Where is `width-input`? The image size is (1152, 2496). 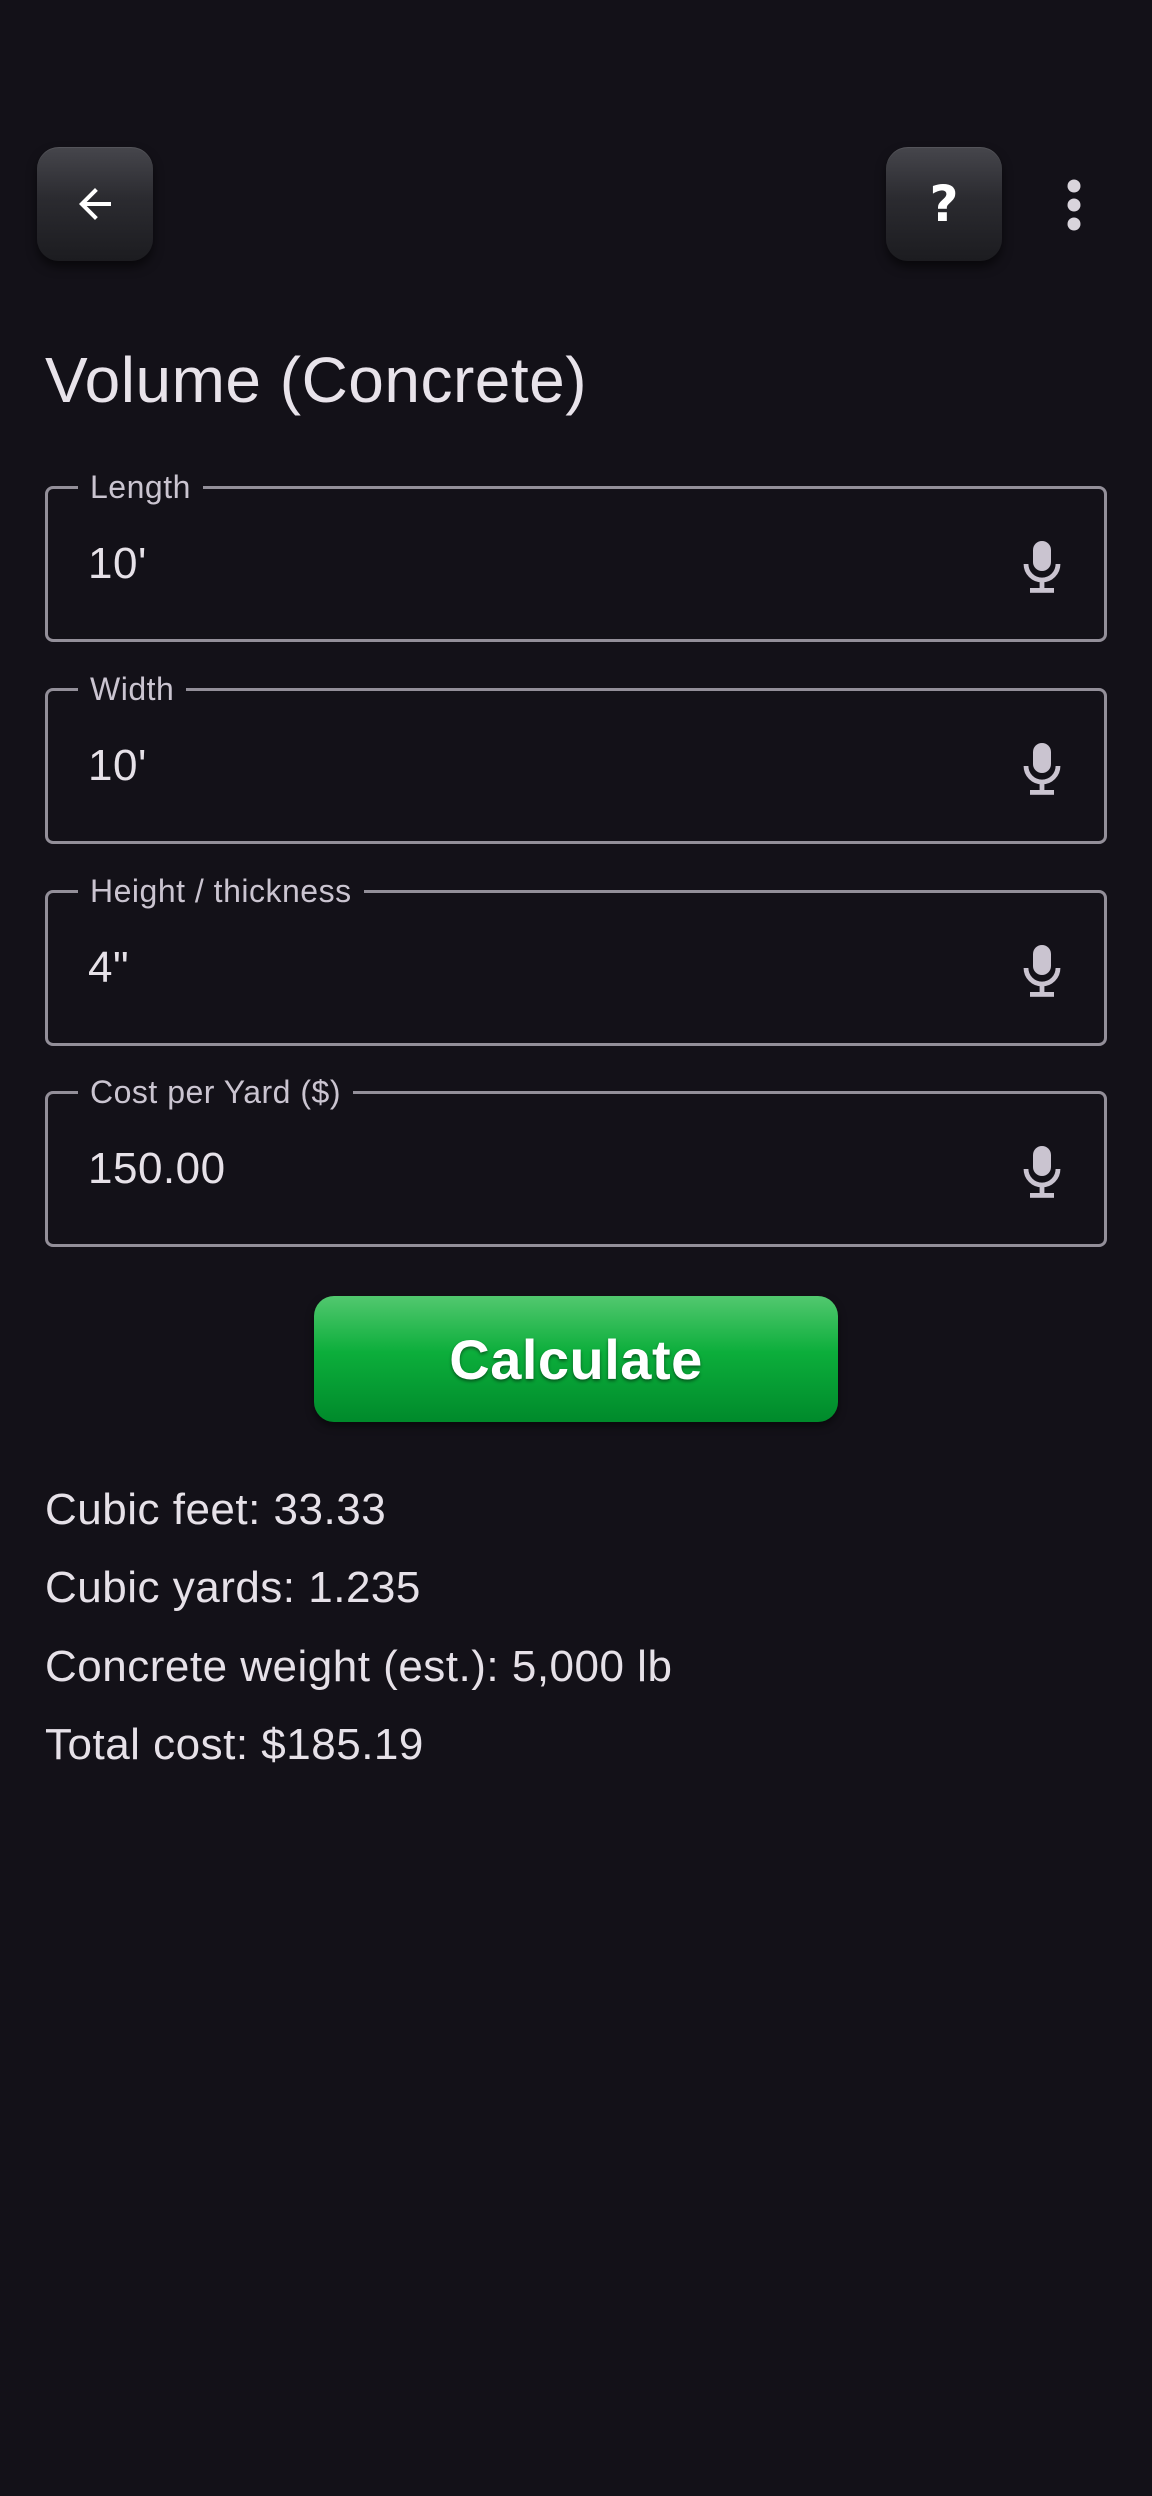
width-input is located at coordinates (528, 766).